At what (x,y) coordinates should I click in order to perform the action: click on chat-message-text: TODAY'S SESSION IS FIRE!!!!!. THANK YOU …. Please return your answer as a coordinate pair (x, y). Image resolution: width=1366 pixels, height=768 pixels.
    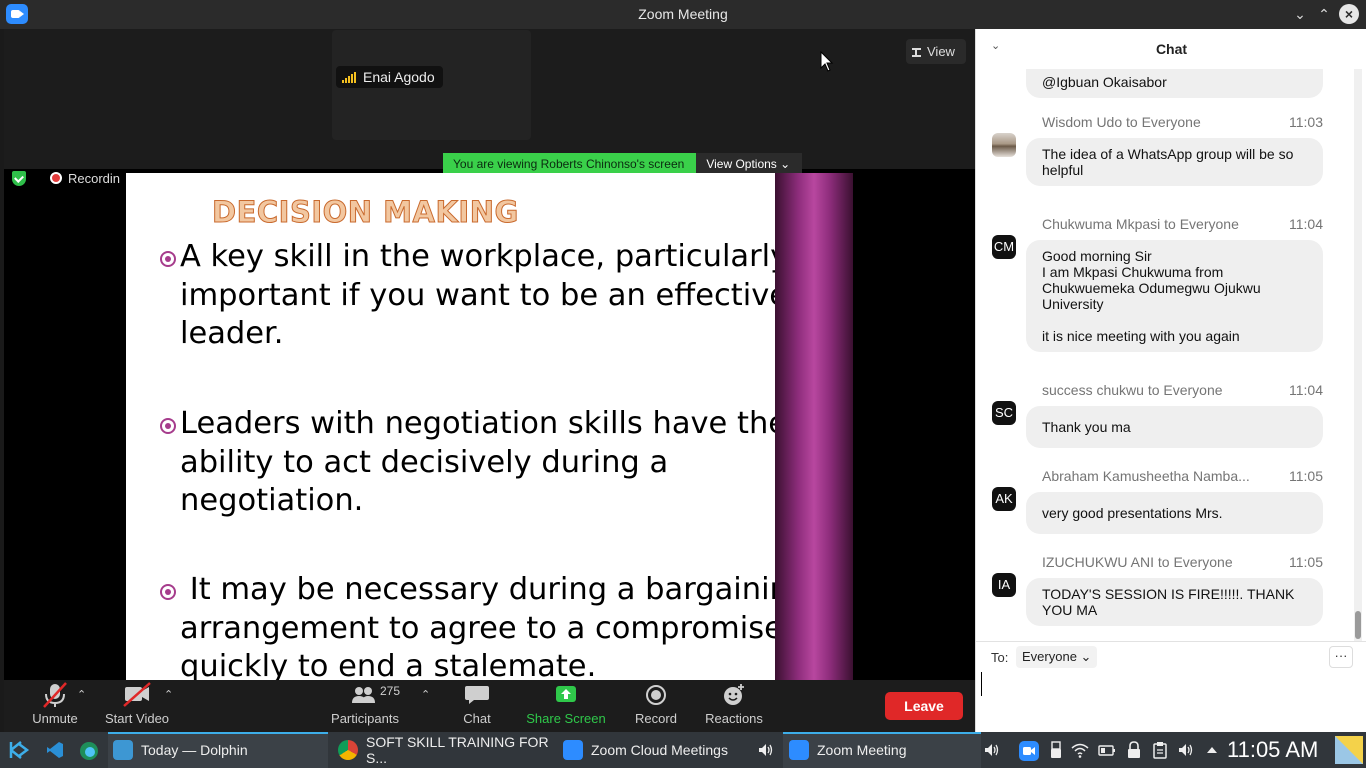
    Looking at the image, I should click on (1170, 602).